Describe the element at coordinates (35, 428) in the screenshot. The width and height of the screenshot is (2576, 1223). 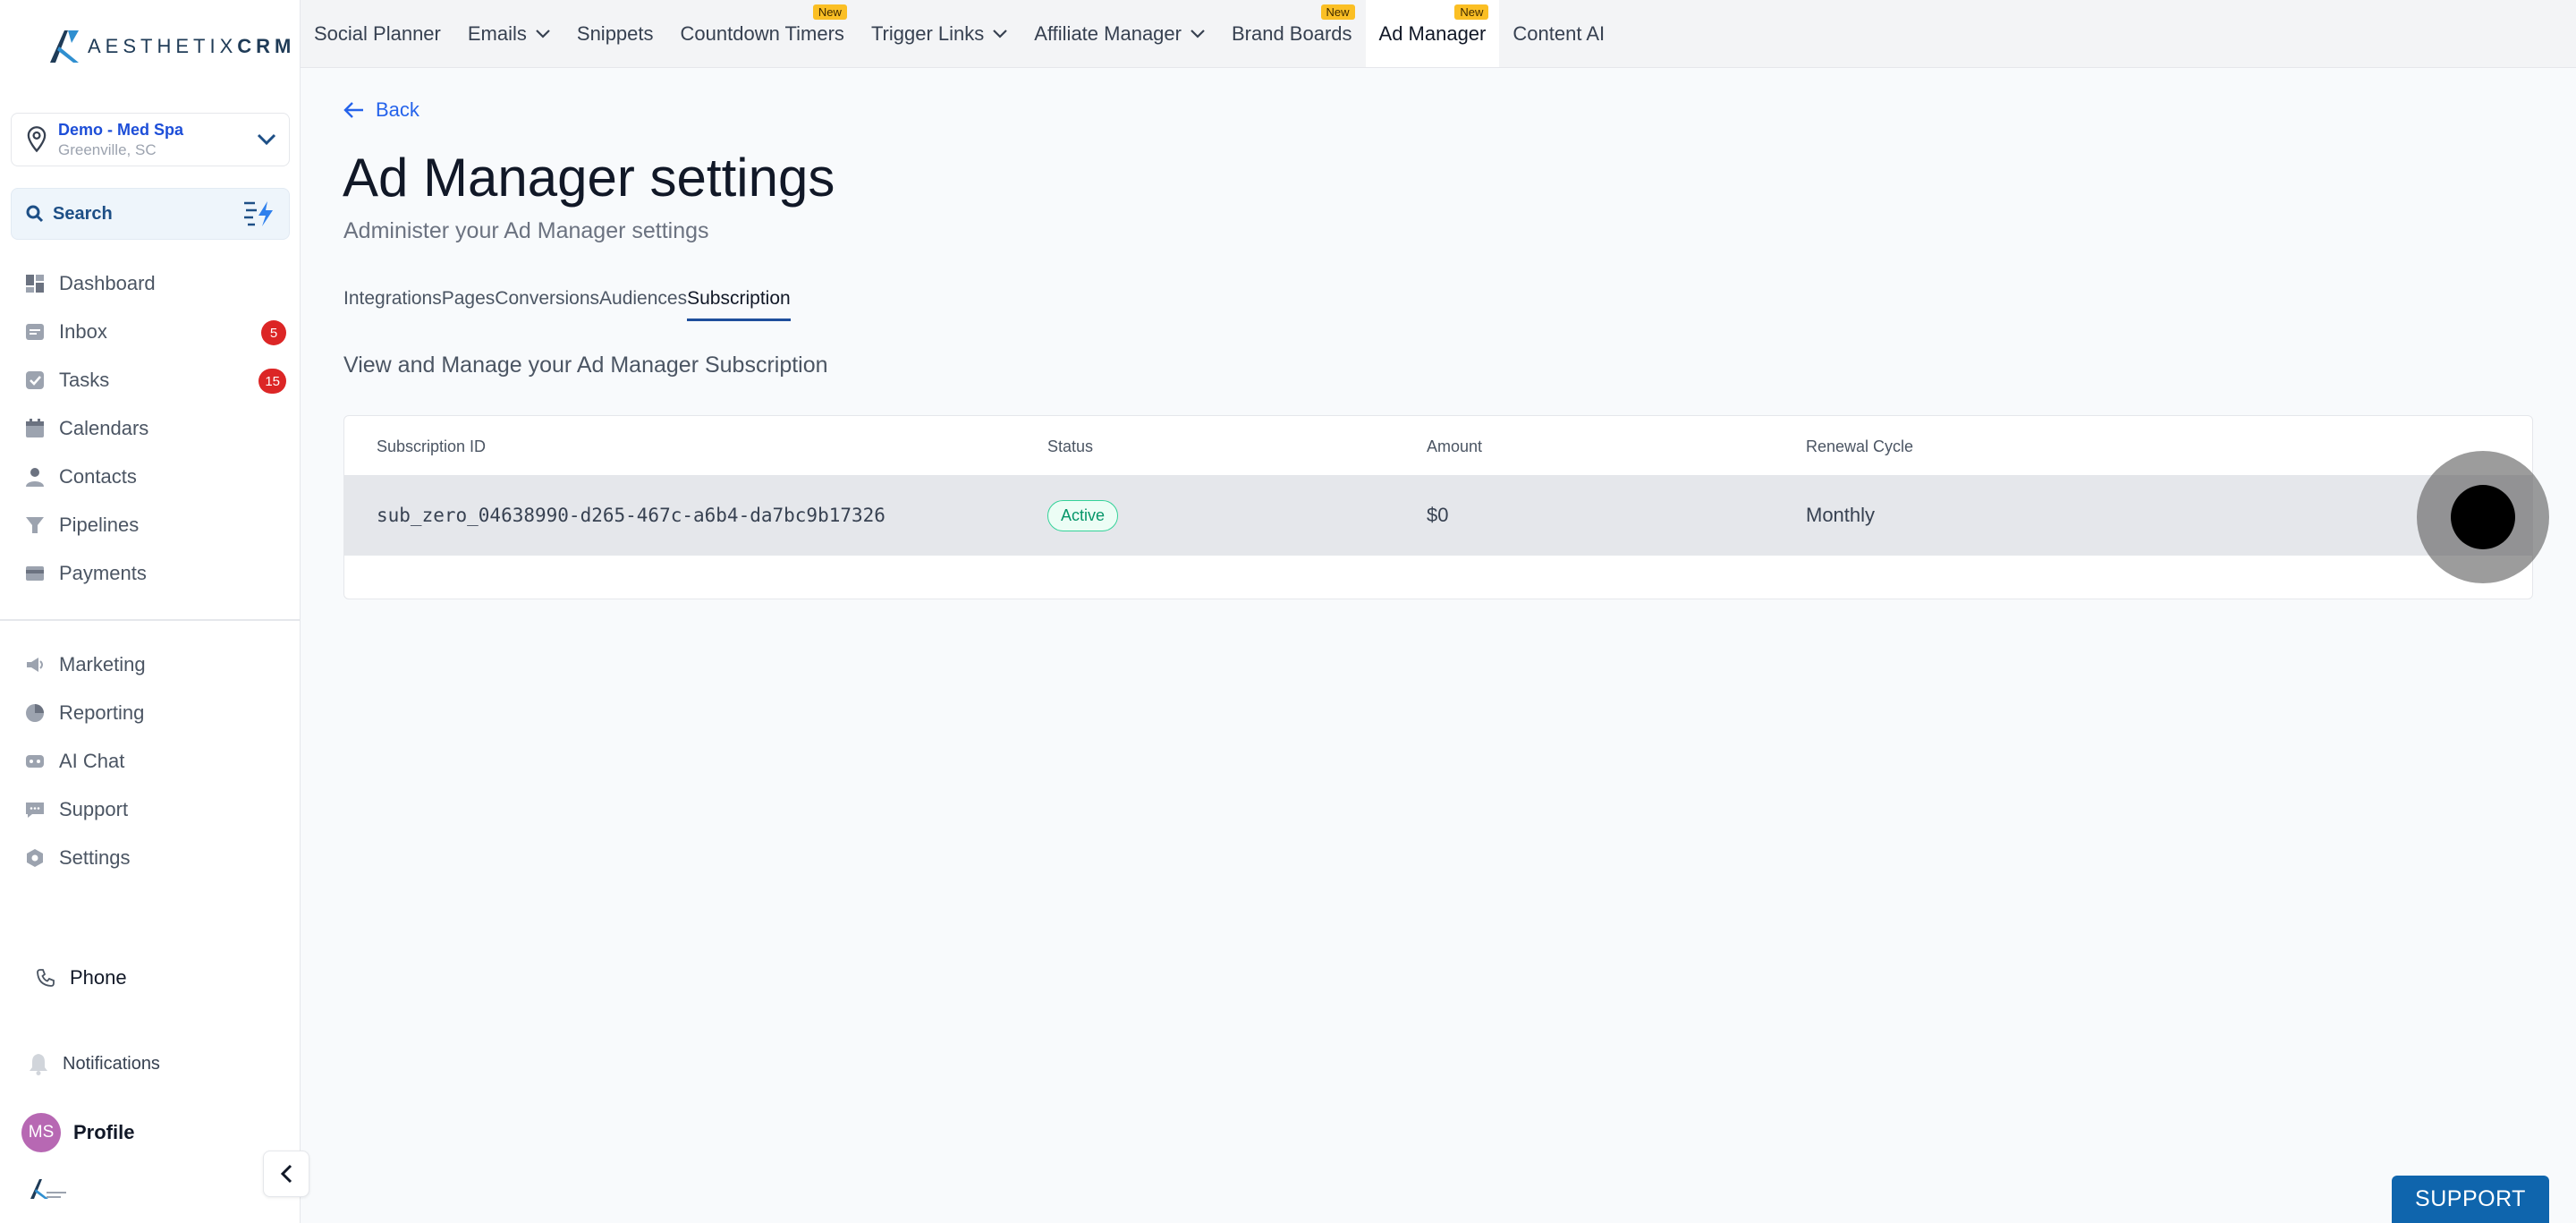
I see `calendar-icon` at that location.